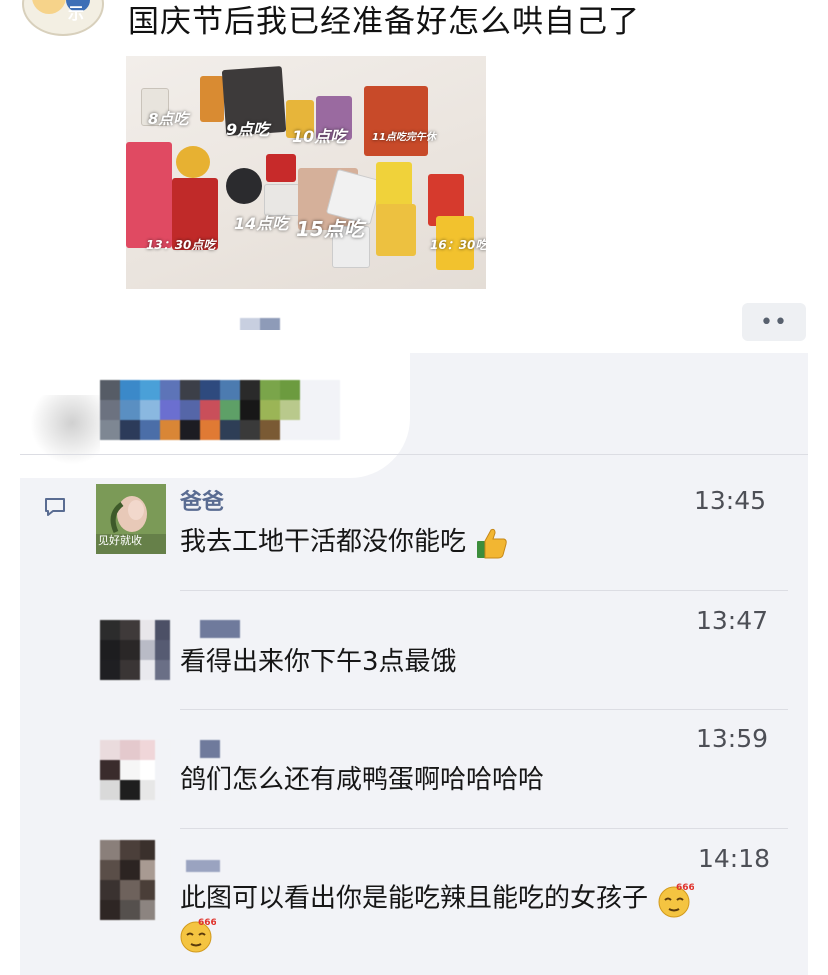 The image size is (828, 975). What do you see at coordinates (330, 229) in the screenshot?
I see `photo-label-15: 15点吃` at bounding box center [330, 229].